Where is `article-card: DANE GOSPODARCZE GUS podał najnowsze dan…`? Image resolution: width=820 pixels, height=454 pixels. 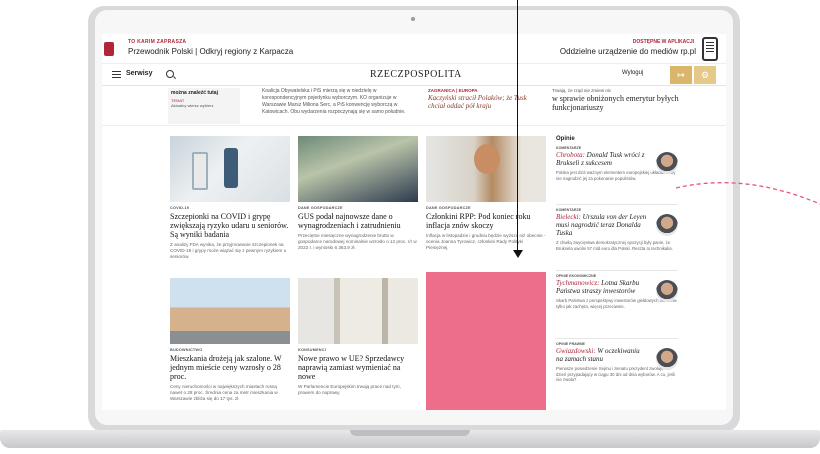
article-card: DANE GOSPODARCZE GUS podał najnowsze dan… is located at coordinates (358, 193).